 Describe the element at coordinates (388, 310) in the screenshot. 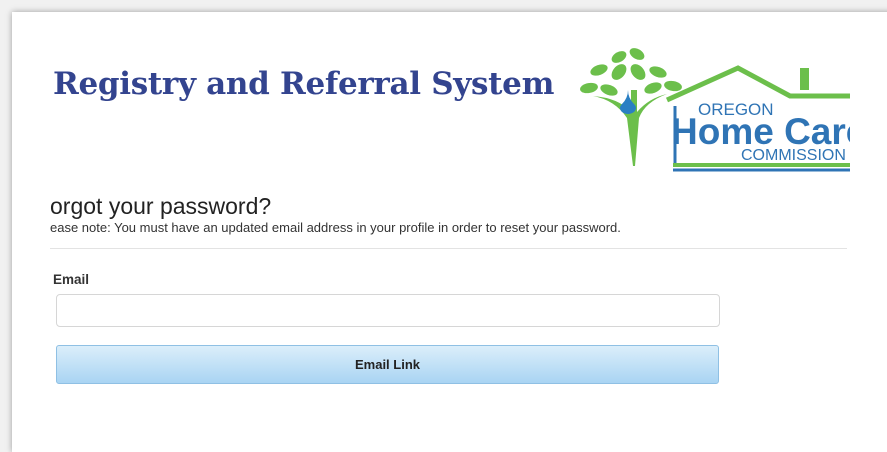

I see `email-field` at that location.